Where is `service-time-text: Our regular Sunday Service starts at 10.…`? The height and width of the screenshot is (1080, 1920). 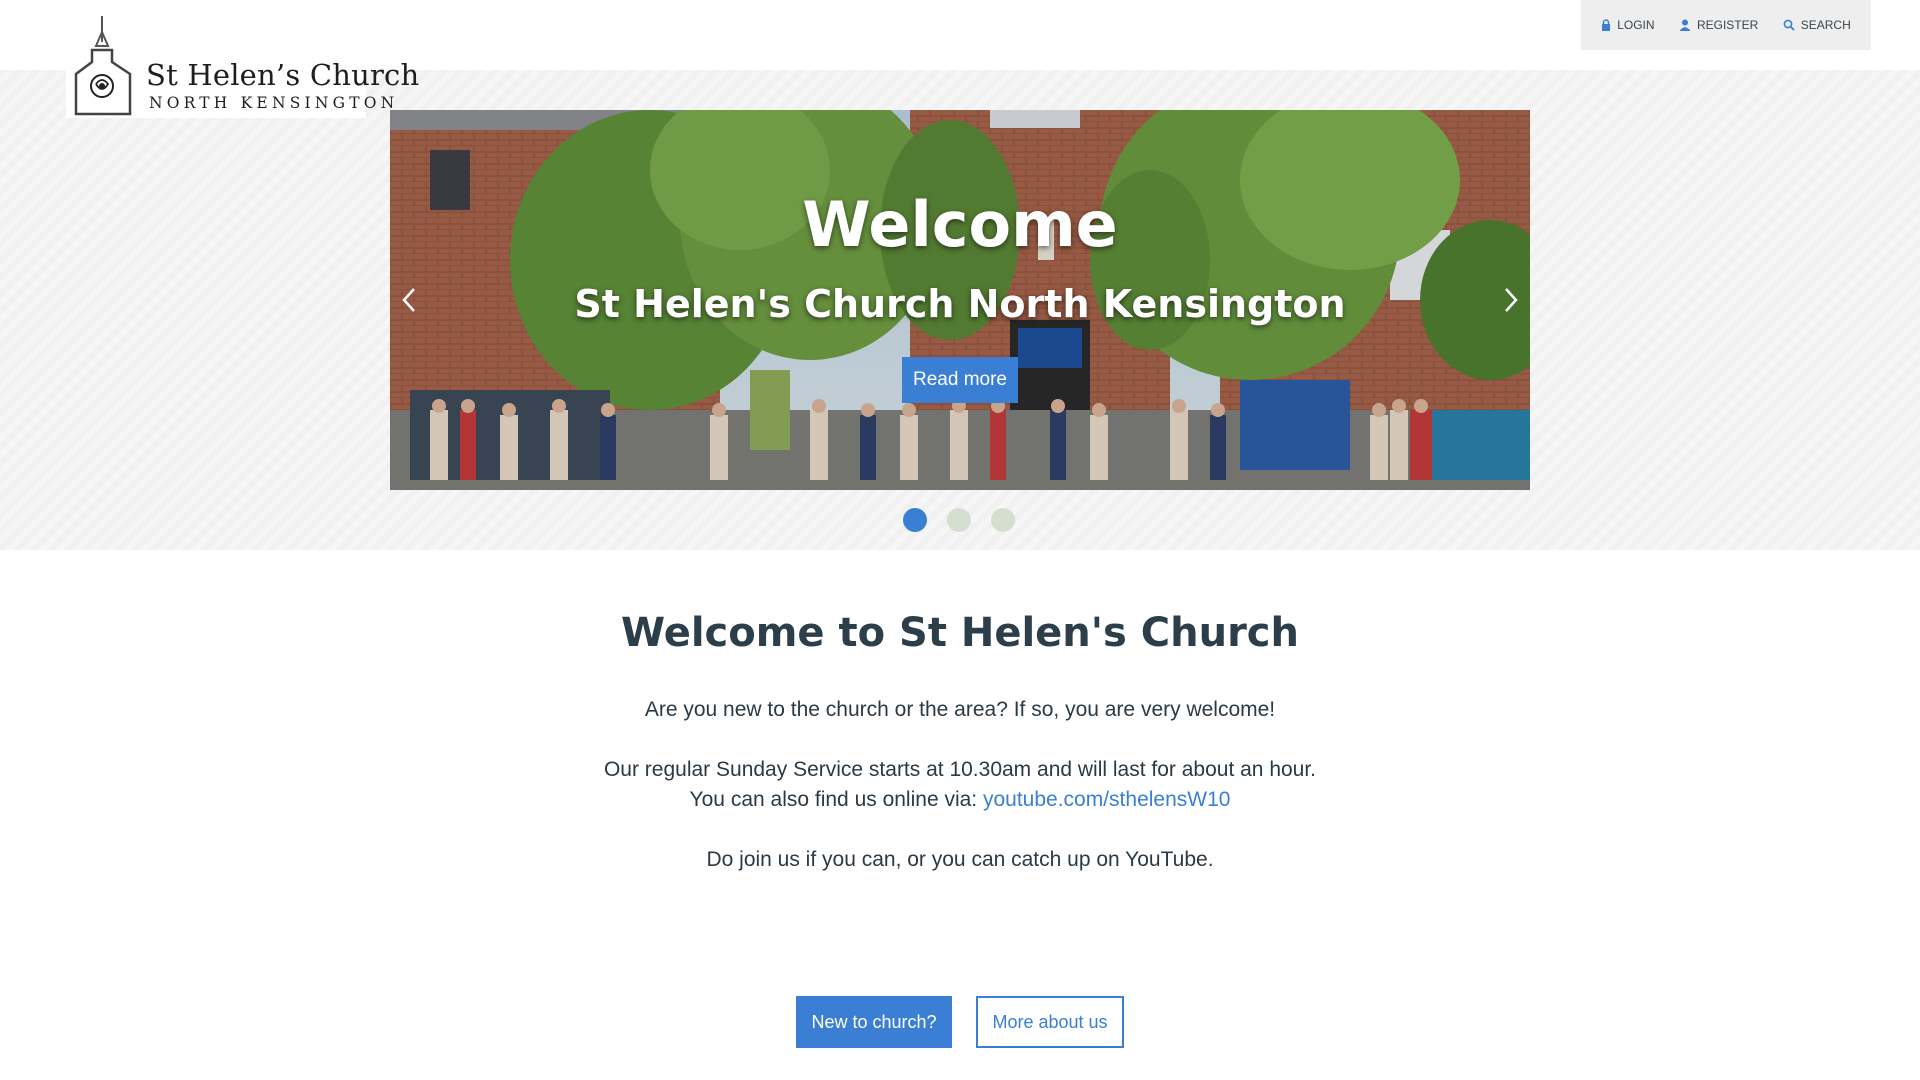
service-time-text: Our regular Sunday Service starts at 10.… is located at coordinates (960, 769).